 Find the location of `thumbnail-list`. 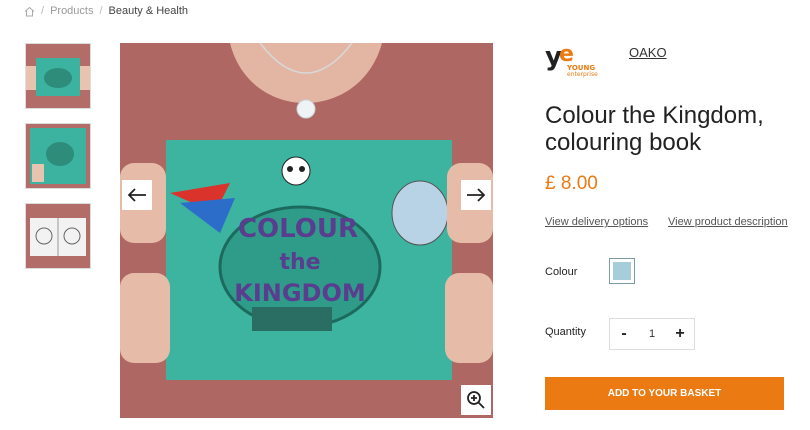

thumbnail-list is located at coordinates (58, 163).